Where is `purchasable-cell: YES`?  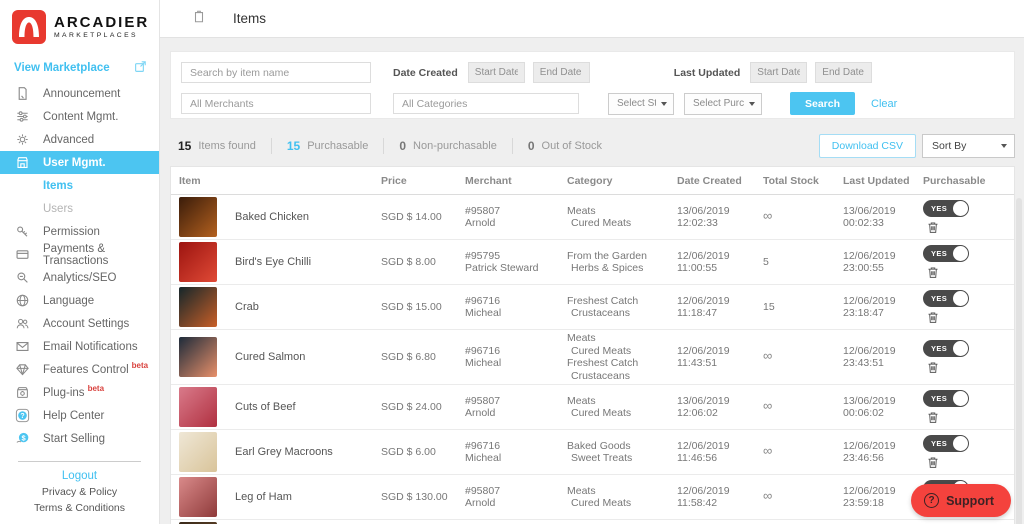 purchasable-cell: YES is located at coordinates (964, 262).